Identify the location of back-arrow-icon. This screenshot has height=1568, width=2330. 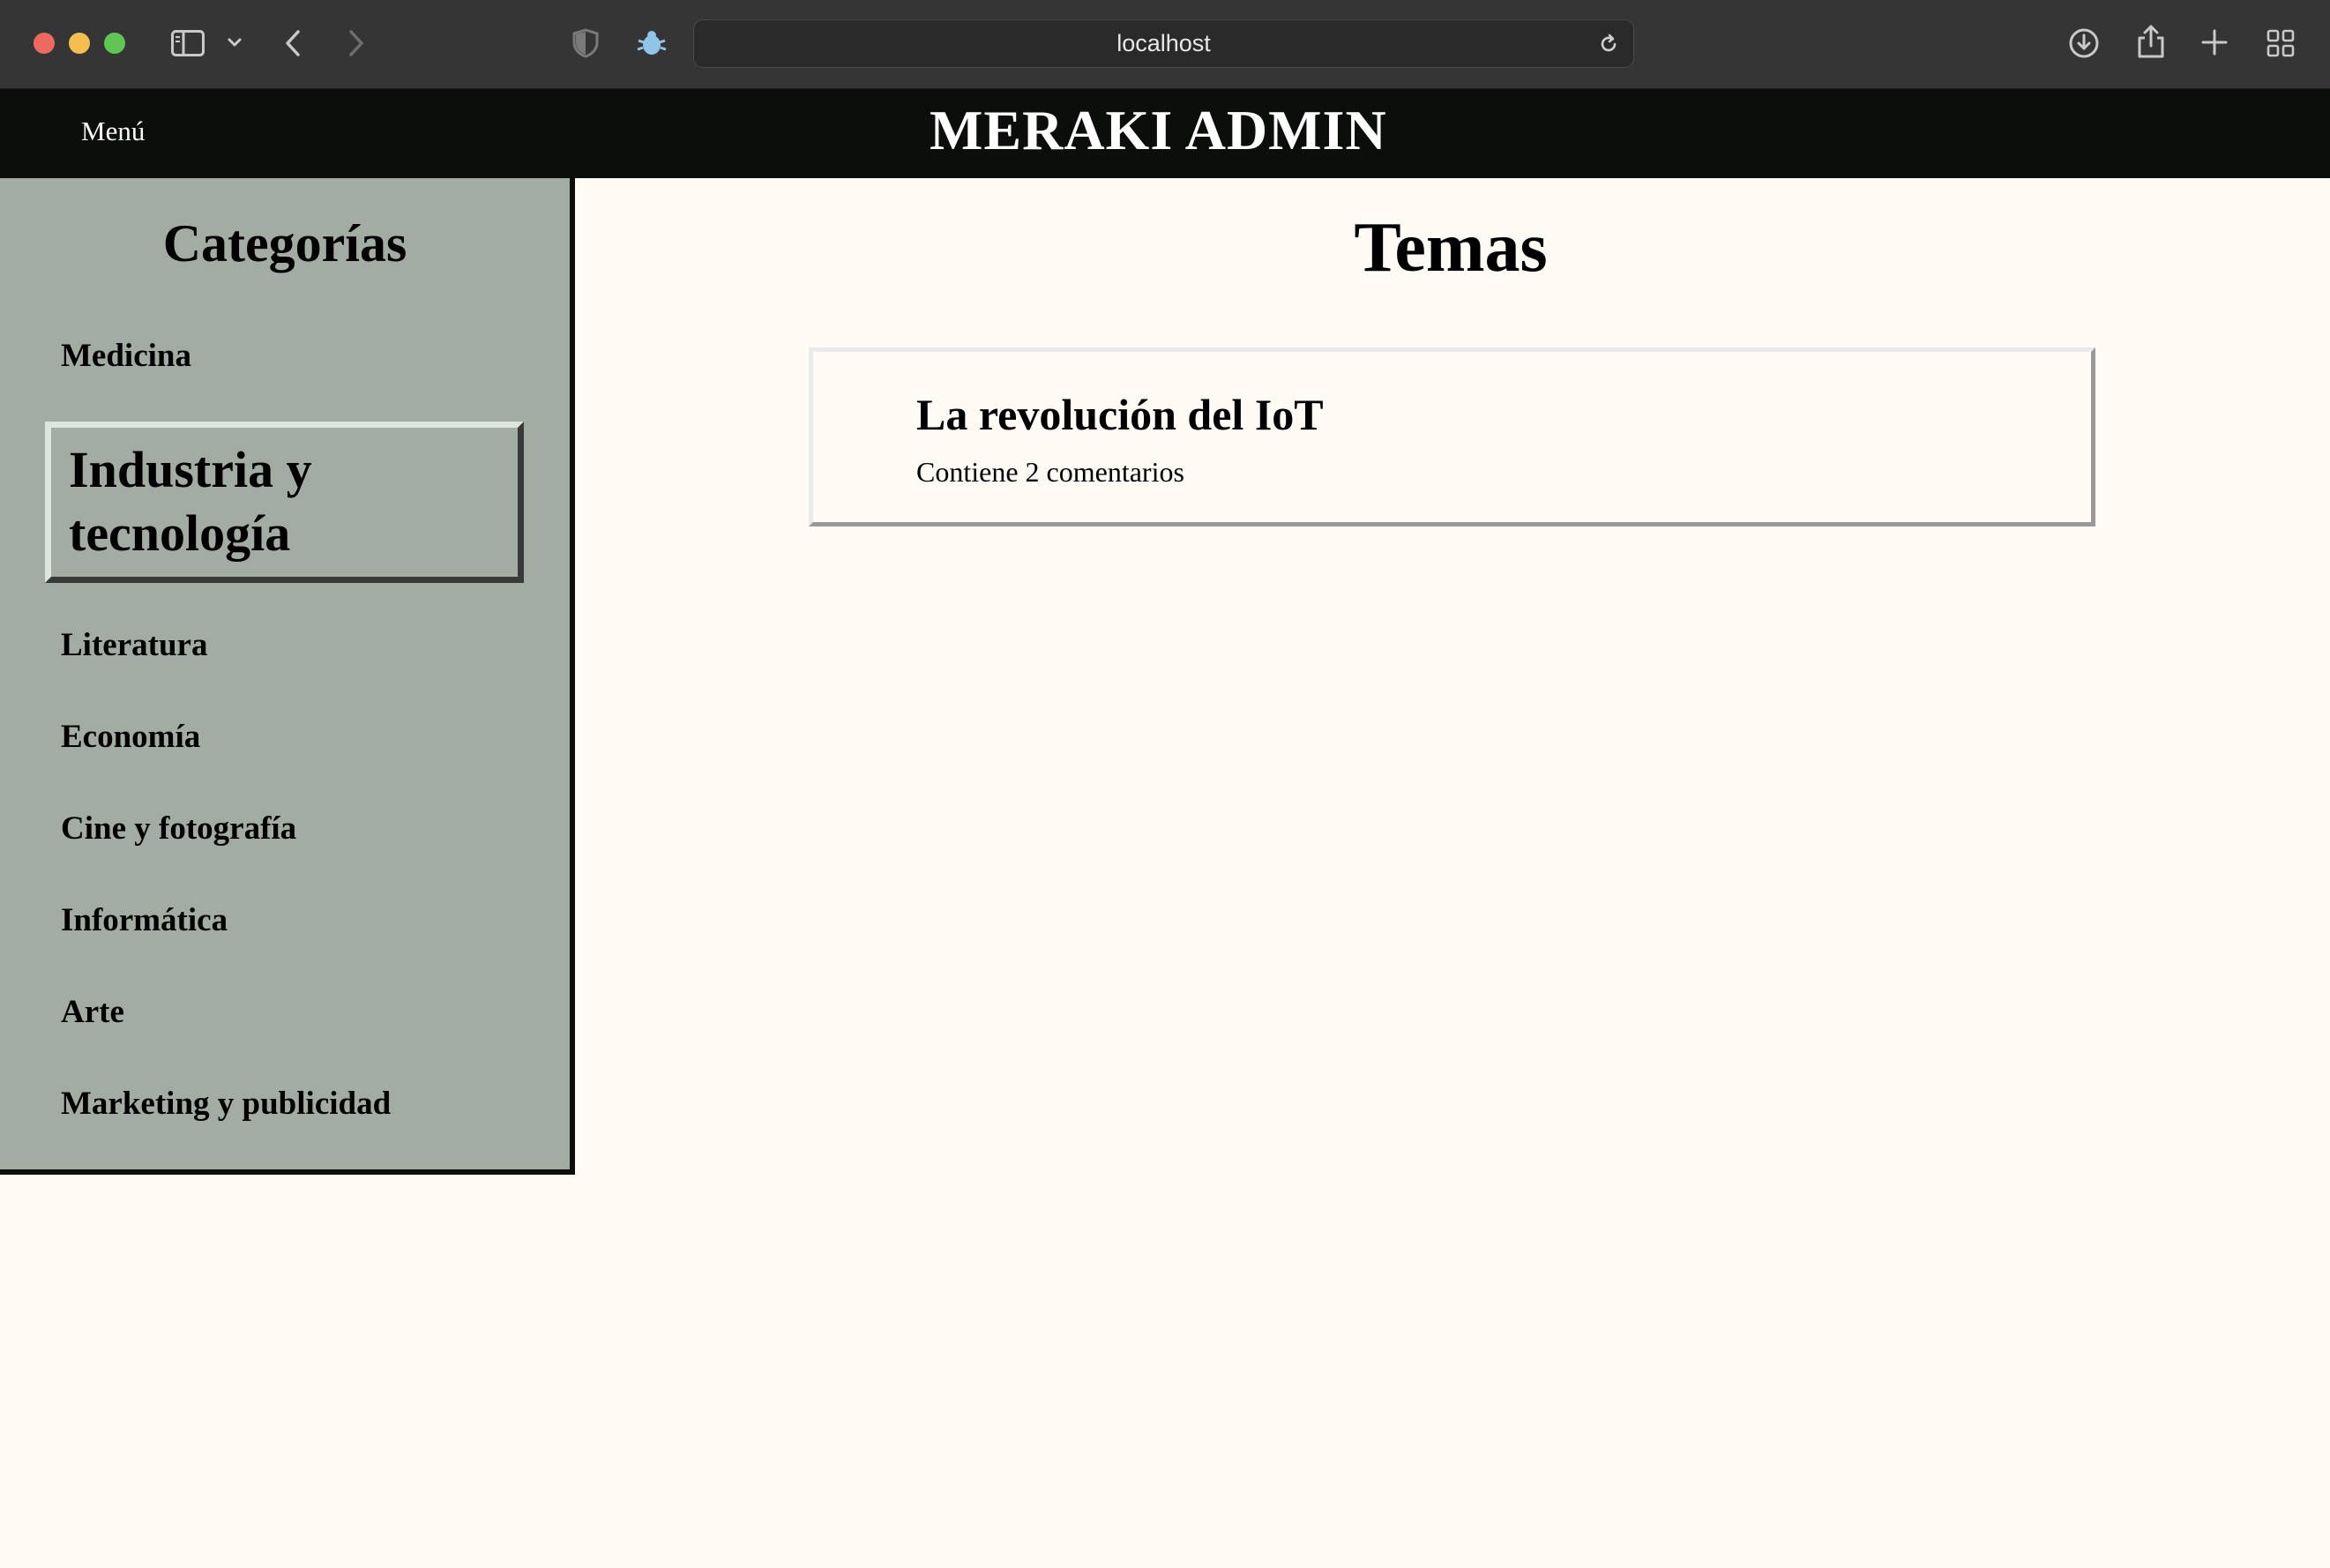
(293, 43).